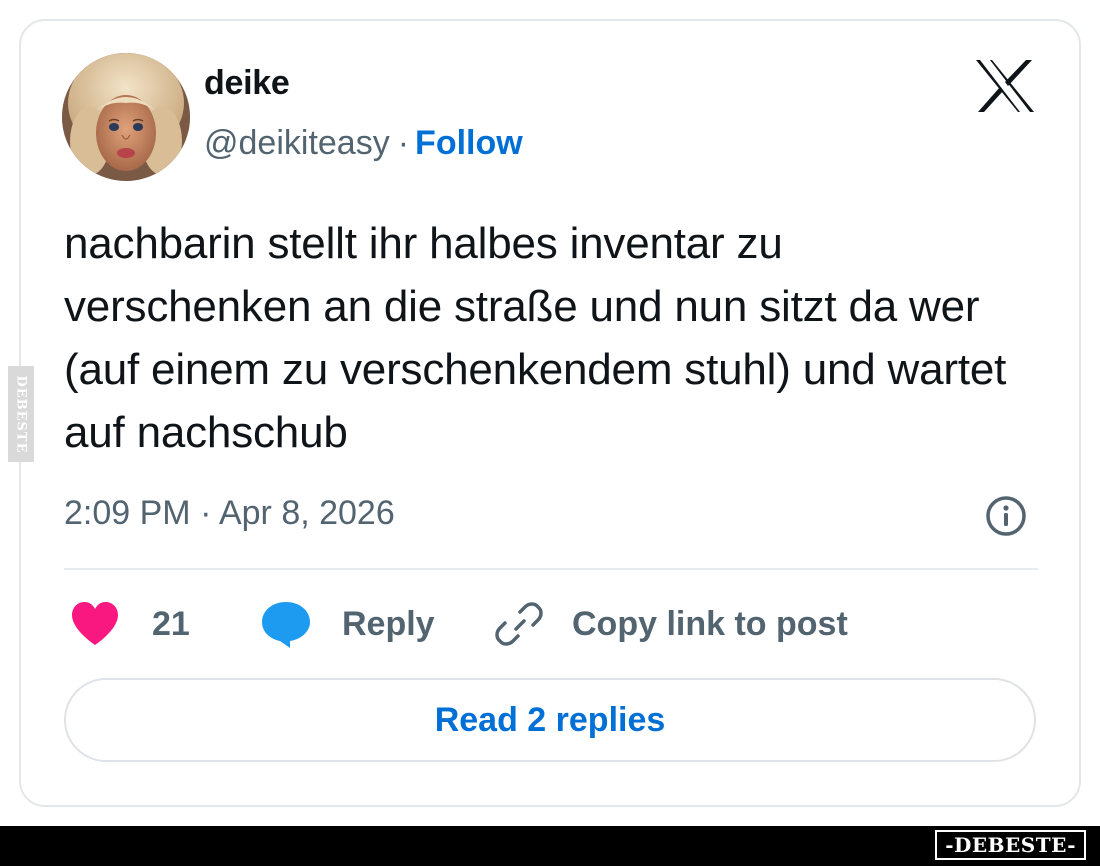 Image resolution: width=1100 pixels, height=866 pixels. I want to click on follow-button: Follow, so click(469, 143).